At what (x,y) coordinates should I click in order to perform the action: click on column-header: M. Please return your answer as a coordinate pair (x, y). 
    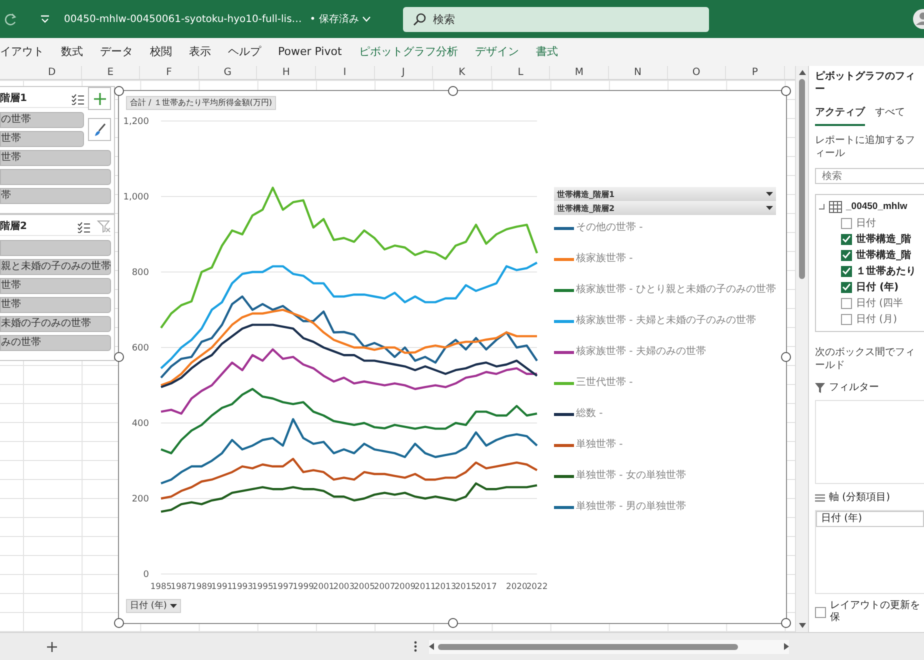
    Looking at the image, I should click on (579, 72).